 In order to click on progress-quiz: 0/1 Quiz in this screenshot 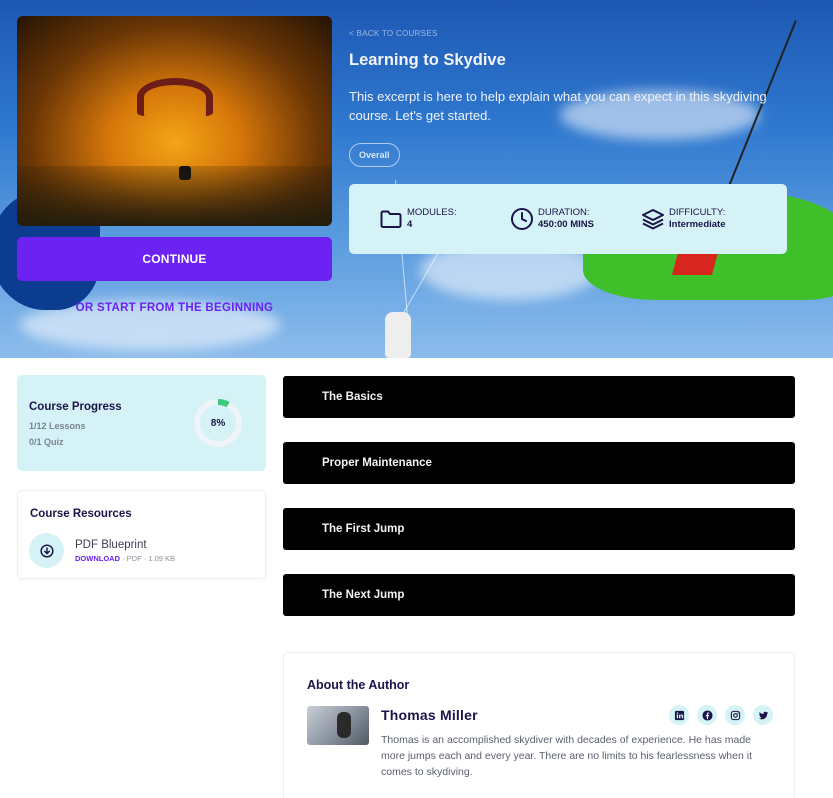, I will do `click(46, 442)`.